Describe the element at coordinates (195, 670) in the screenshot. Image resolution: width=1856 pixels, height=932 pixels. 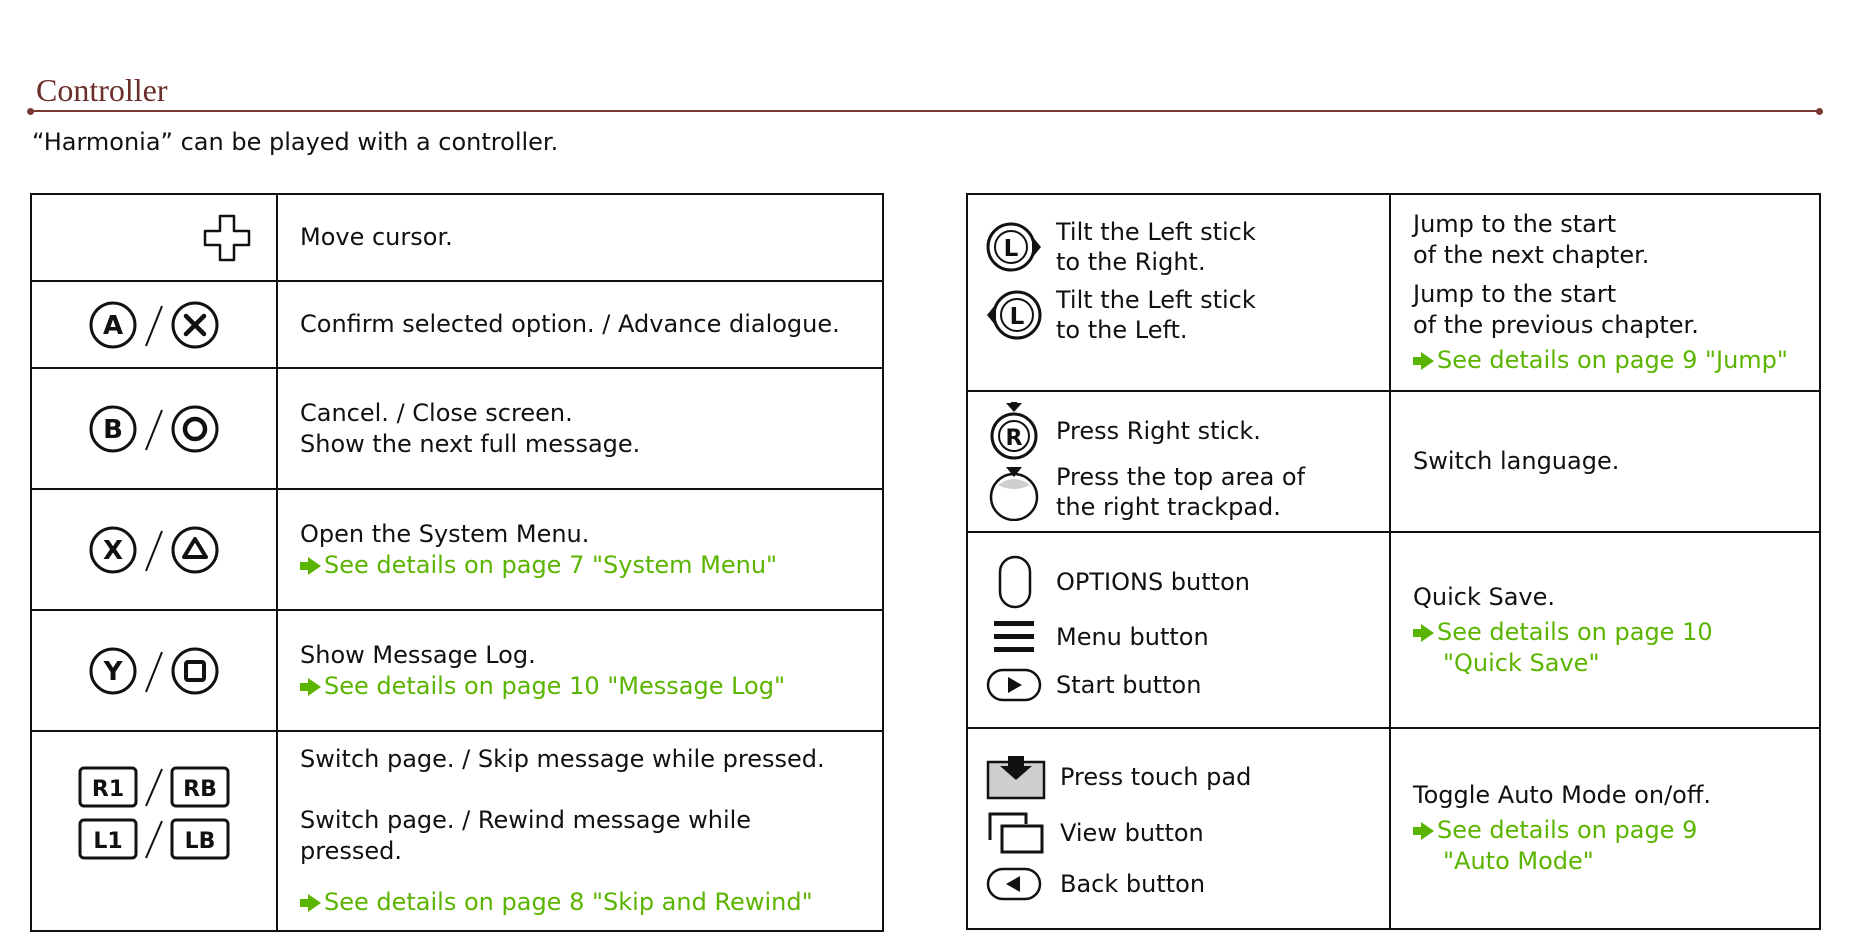
I see `square-button-icon` at that location.